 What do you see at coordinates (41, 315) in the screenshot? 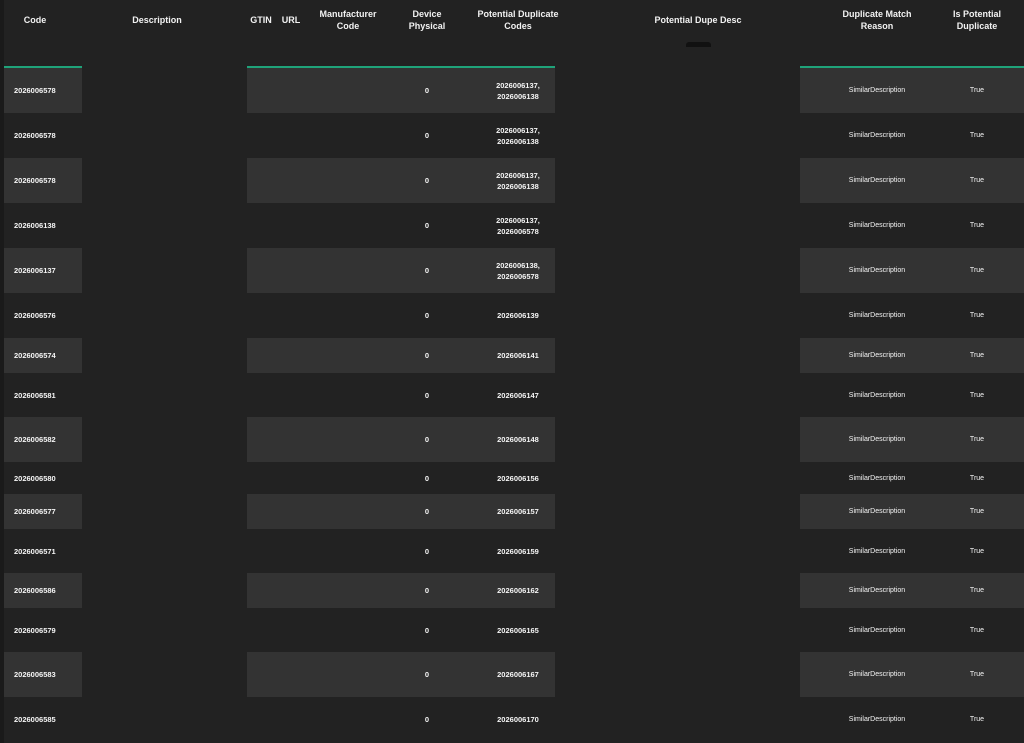
I see `cell-code: 2026006576` at bounding box center [41, 315].